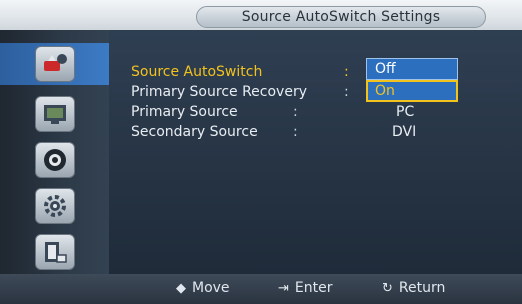 The width and height of the screenshot is (522, 304). I want to click on source-autoswitch-dropdown: Off On, so click(412, 80).